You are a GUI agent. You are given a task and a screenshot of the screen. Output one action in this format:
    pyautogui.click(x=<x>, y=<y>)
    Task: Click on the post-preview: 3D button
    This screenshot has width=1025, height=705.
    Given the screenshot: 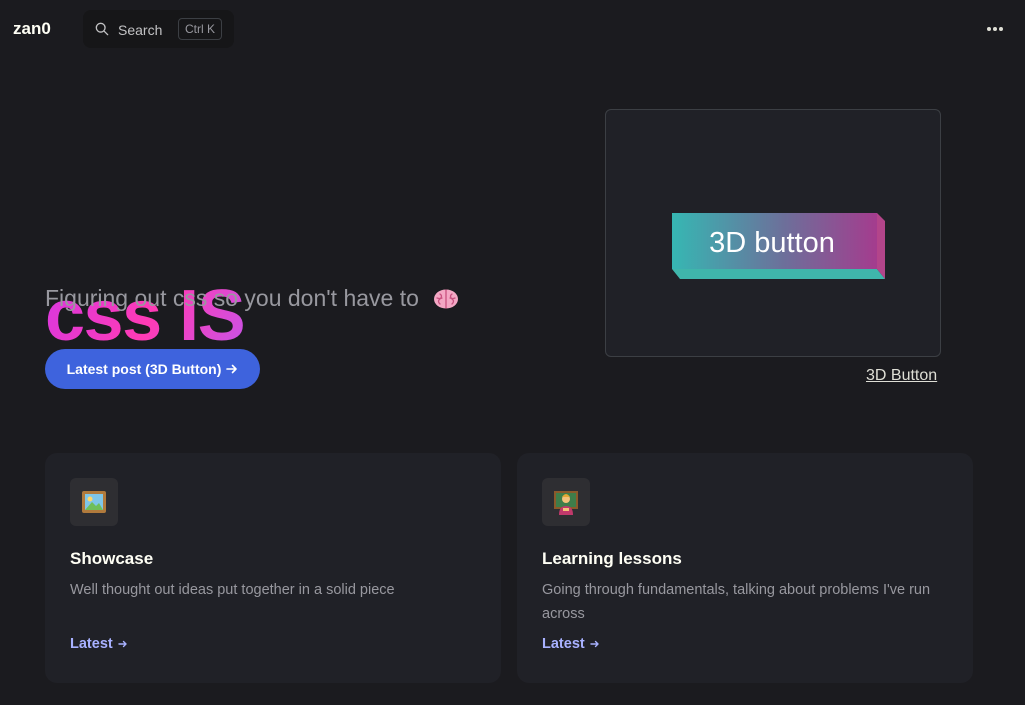 What is the action you would take?
    pyautogui.click(x=773, y=233)
    